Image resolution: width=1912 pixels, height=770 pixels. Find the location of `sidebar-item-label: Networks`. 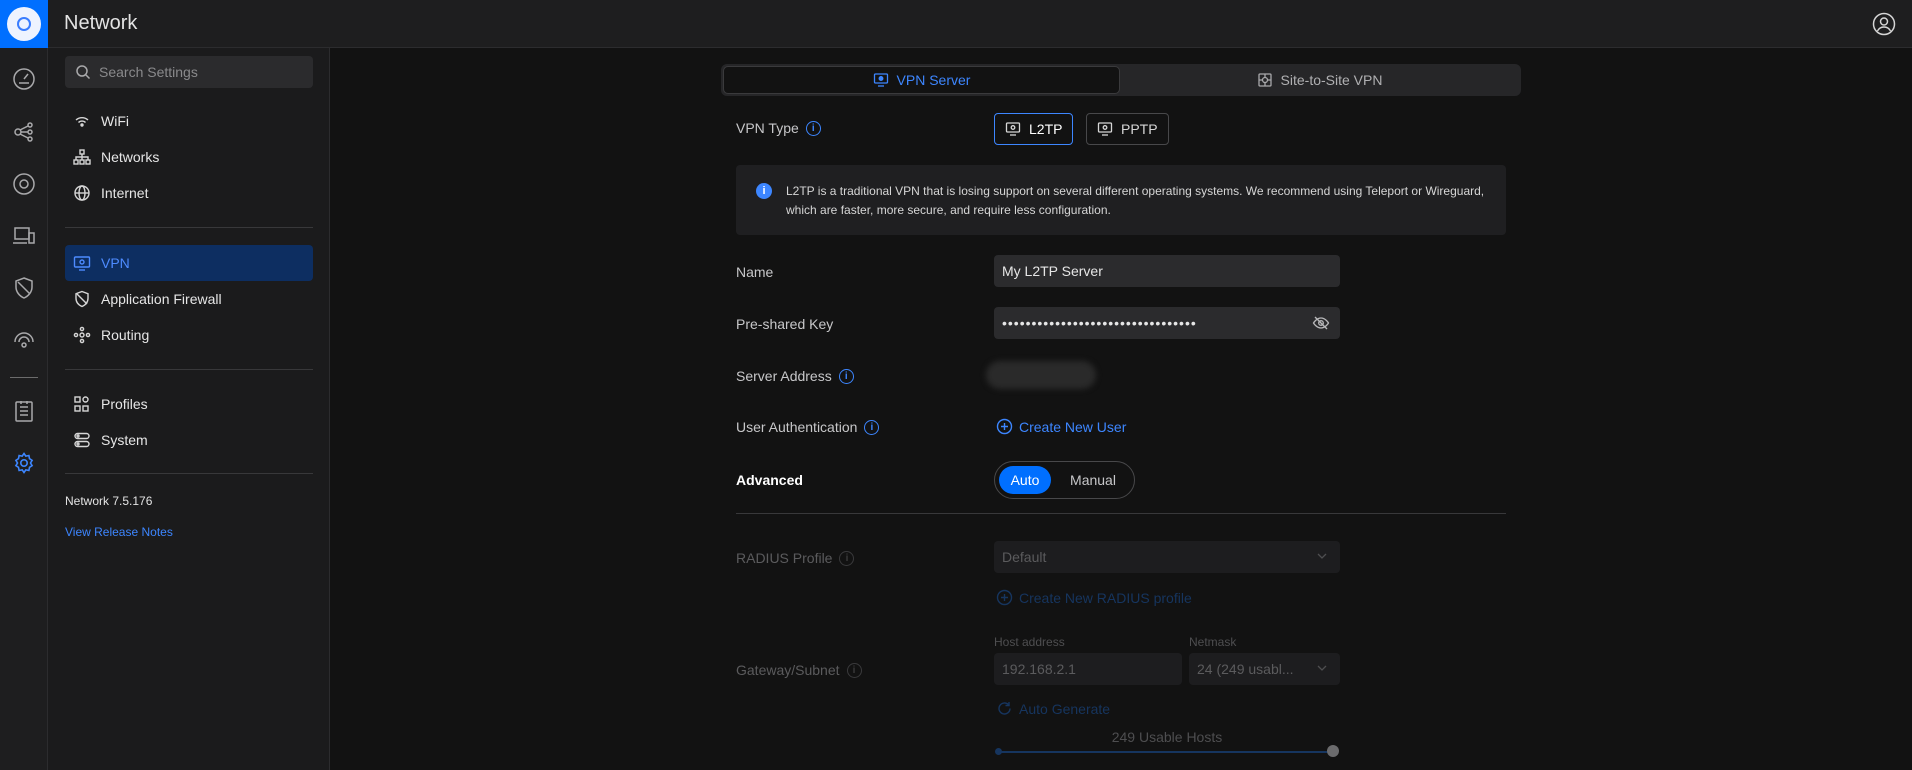

sidebar-item-label: Networks is located at coordinates (130, 157).